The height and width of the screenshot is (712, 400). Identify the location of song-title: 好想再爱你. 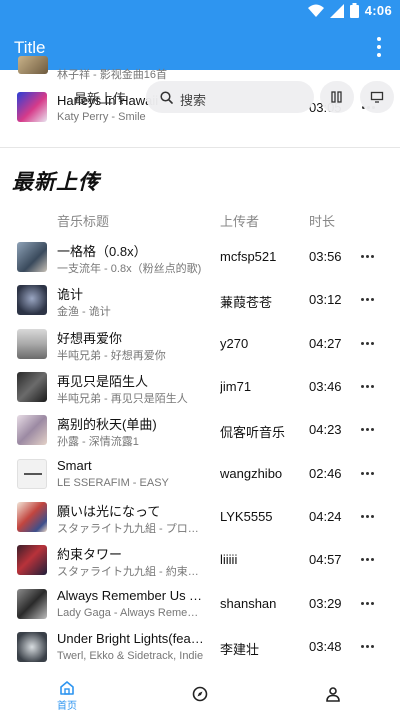
(90, 338).